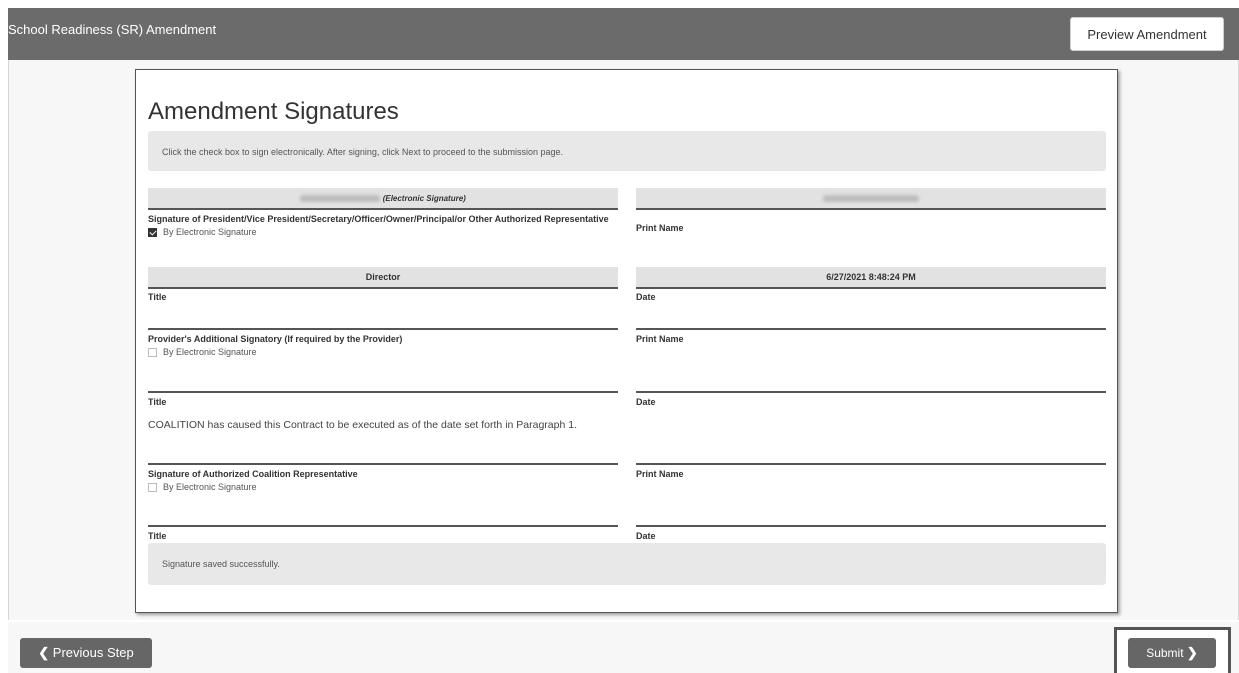 The height and width of the screenshot is (673, 1239). What do you see at coordinates (273, 111) in the screenshot?
I see `section-heading: Amendment Signatures` at bounding box center [273, 111].